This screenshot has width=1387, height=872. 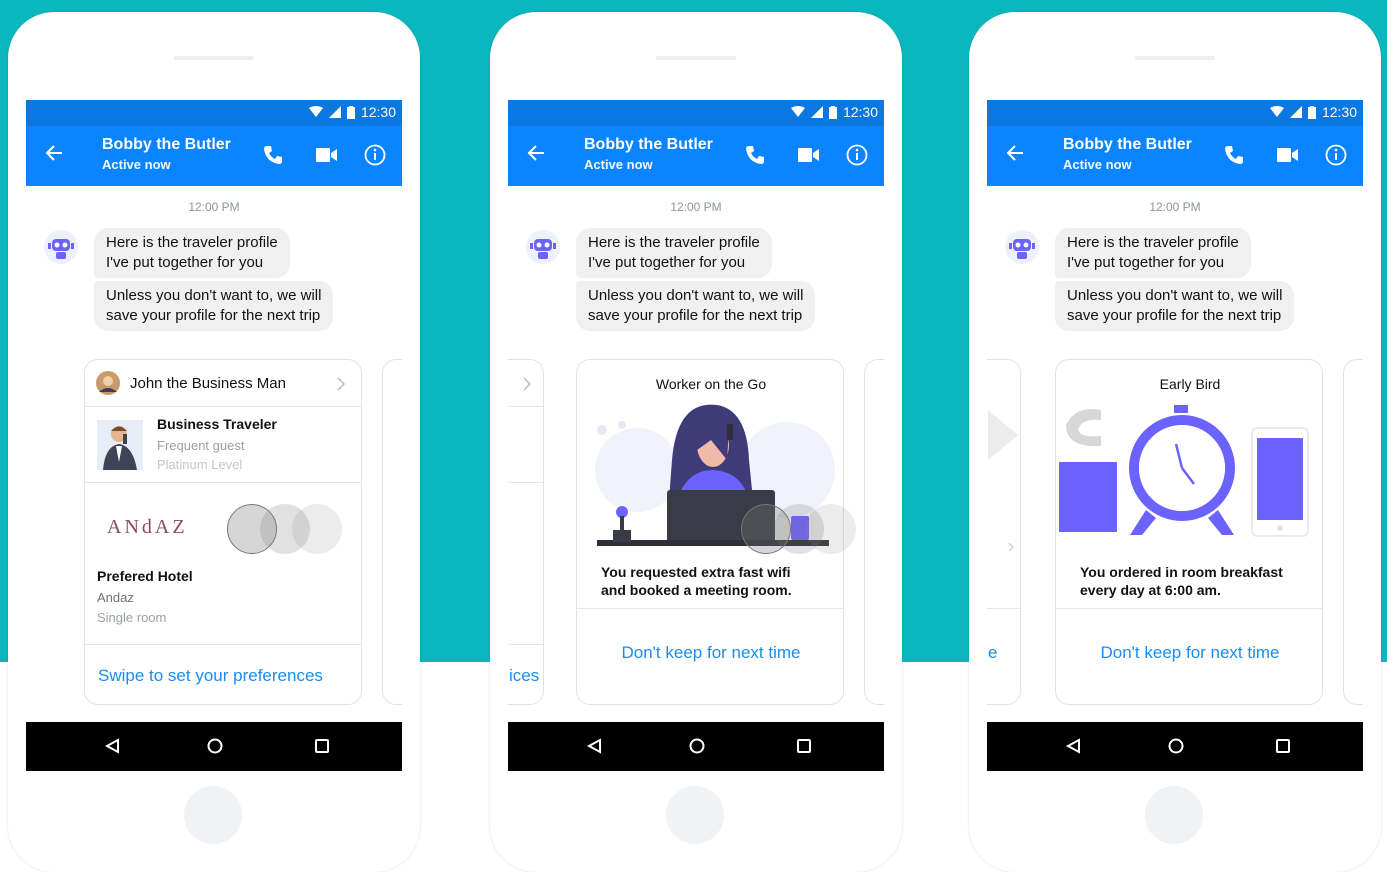 What do you see at coordinates (1184, 471) in the screenshot?
I see `alarm-clock-illustration` at bounding box center [1184, 471].